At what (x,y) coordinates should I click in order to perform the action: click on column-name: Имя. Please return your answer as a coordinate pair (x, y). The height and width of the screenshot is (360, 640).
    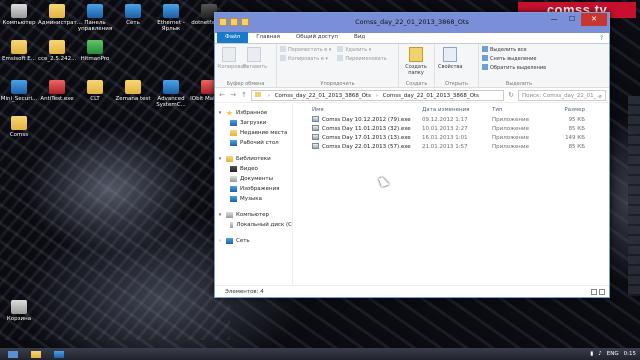
    Looking at the image, I should click on (364, 110).